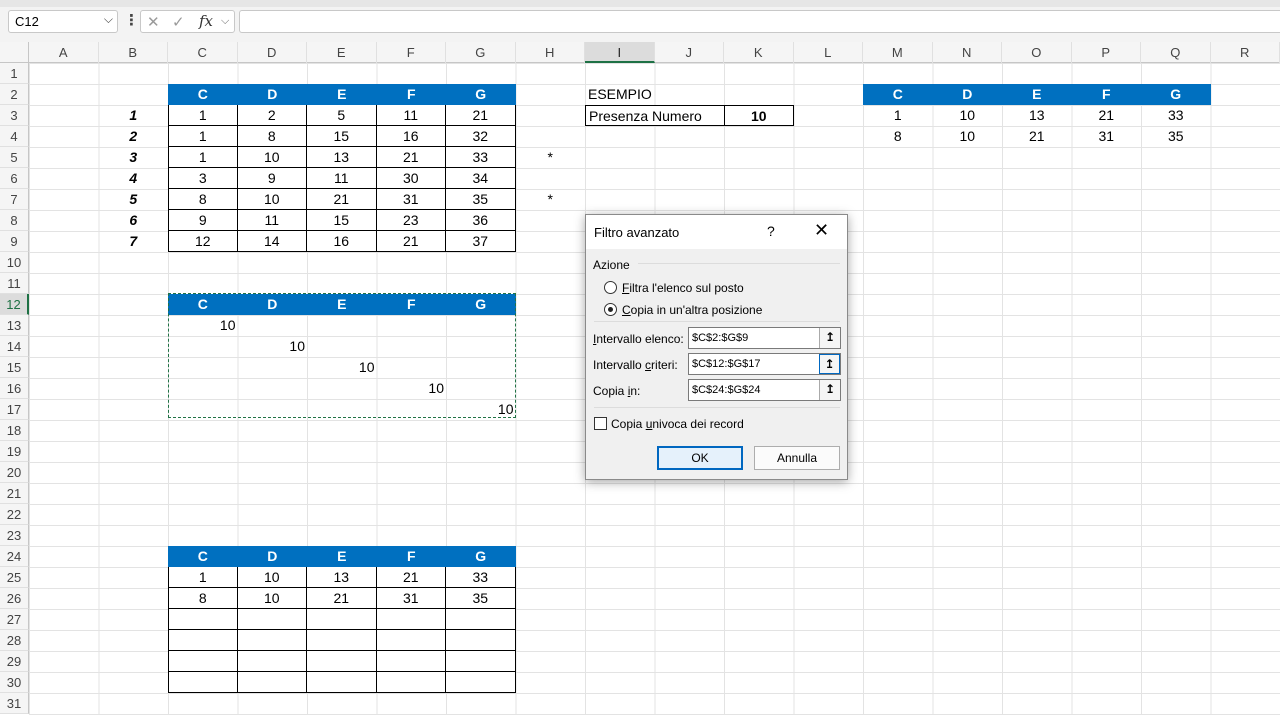  Describe the element at coordinates (14, 472) in the screenshot. I see `row-header-20: 20` at that location.